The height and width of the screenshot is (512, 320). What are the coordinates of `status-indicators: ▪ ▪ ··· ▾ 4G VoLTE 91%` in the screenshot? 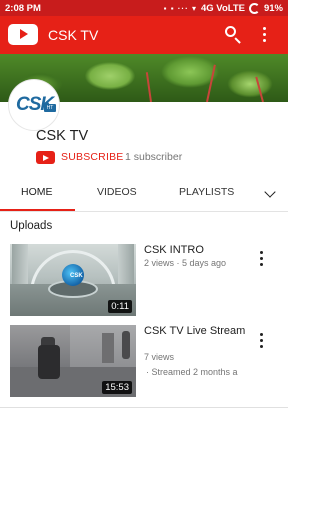 It's located at (223, 8).